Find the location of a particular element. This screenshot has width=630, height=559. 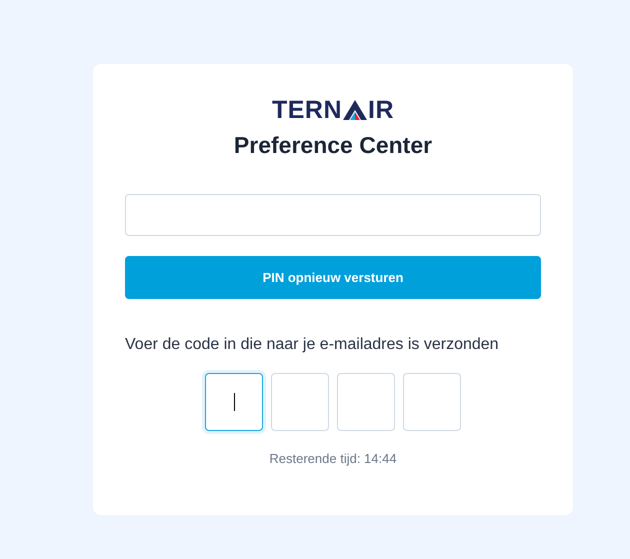

email-field is located at coordinates (333, 215).